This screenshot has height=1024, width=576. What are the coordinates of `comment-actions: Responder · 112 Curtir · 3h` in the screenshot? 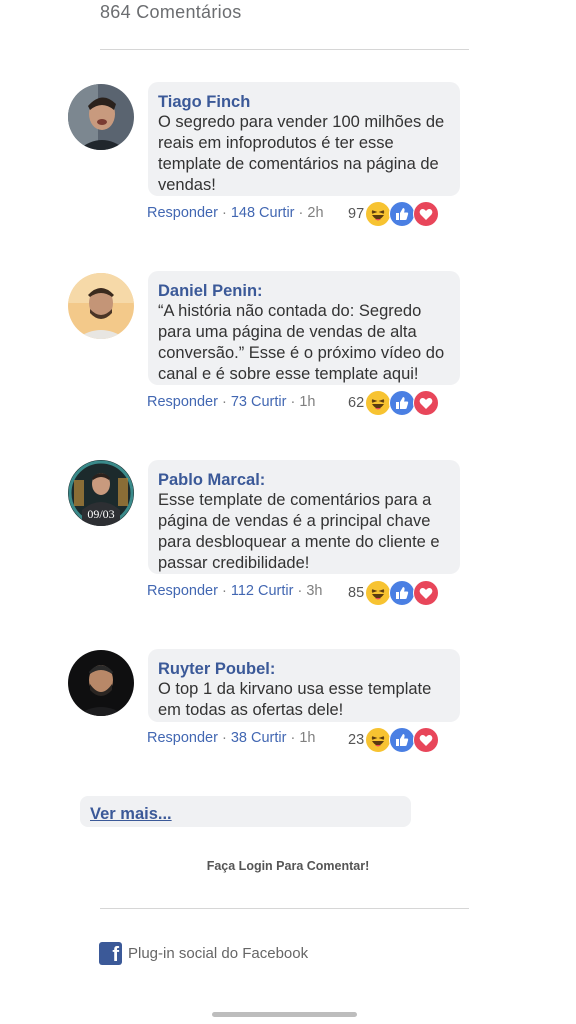 It's located at (234, 591).